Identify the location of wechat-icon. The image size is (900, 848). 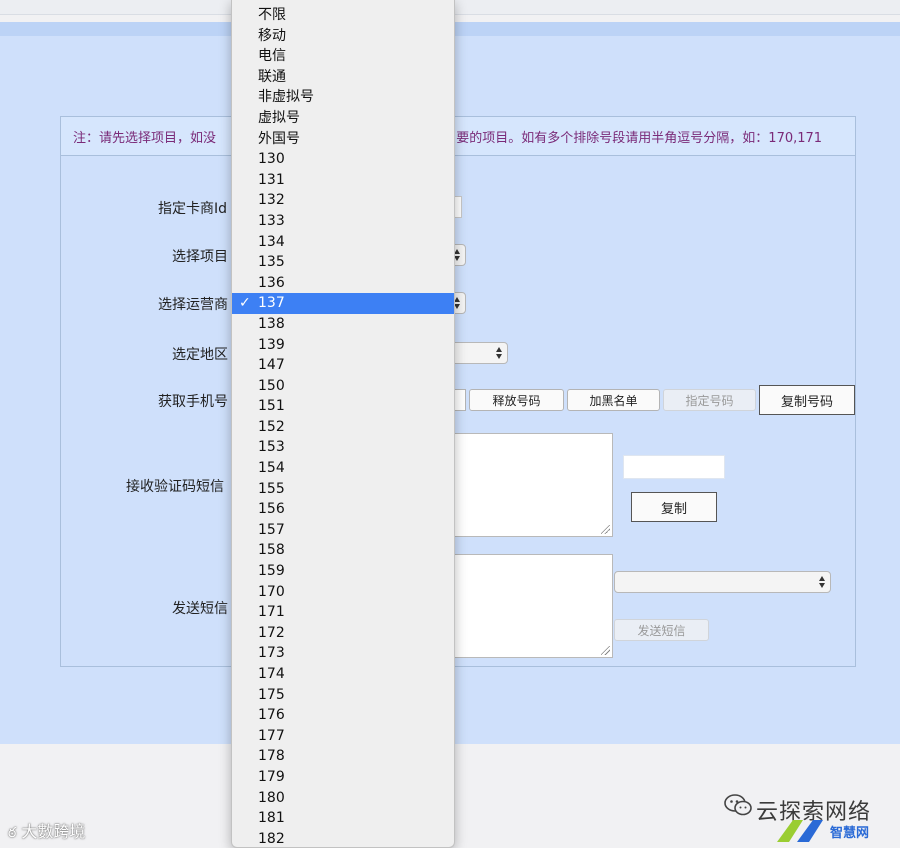
(738, 805).